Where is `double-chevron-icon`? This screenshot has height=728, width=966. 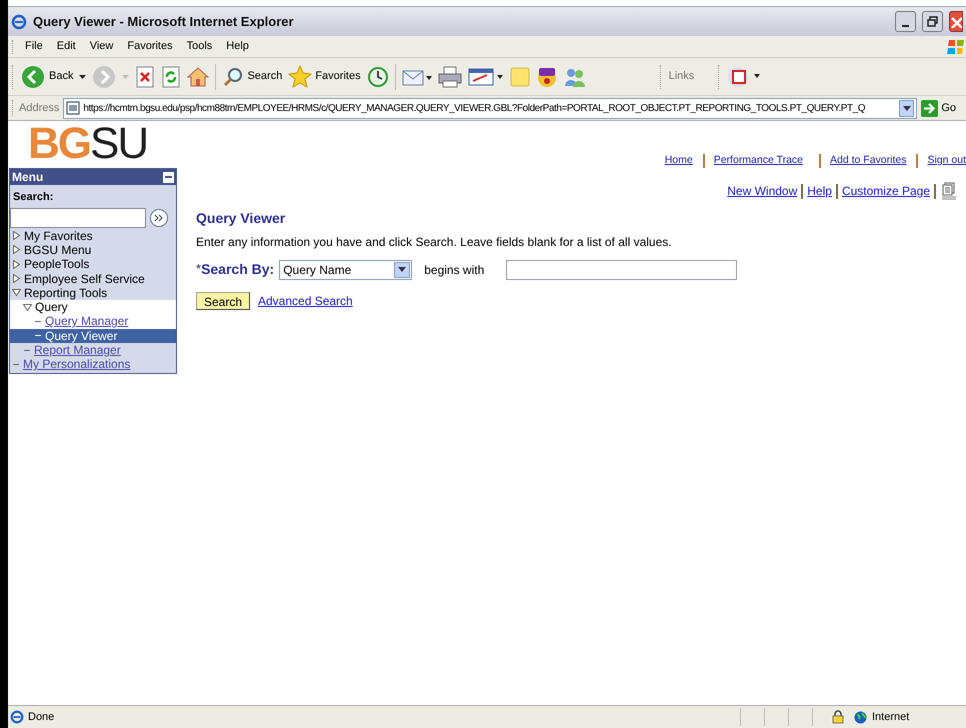 double-chevron-icon is located at coordinates (159, 218).